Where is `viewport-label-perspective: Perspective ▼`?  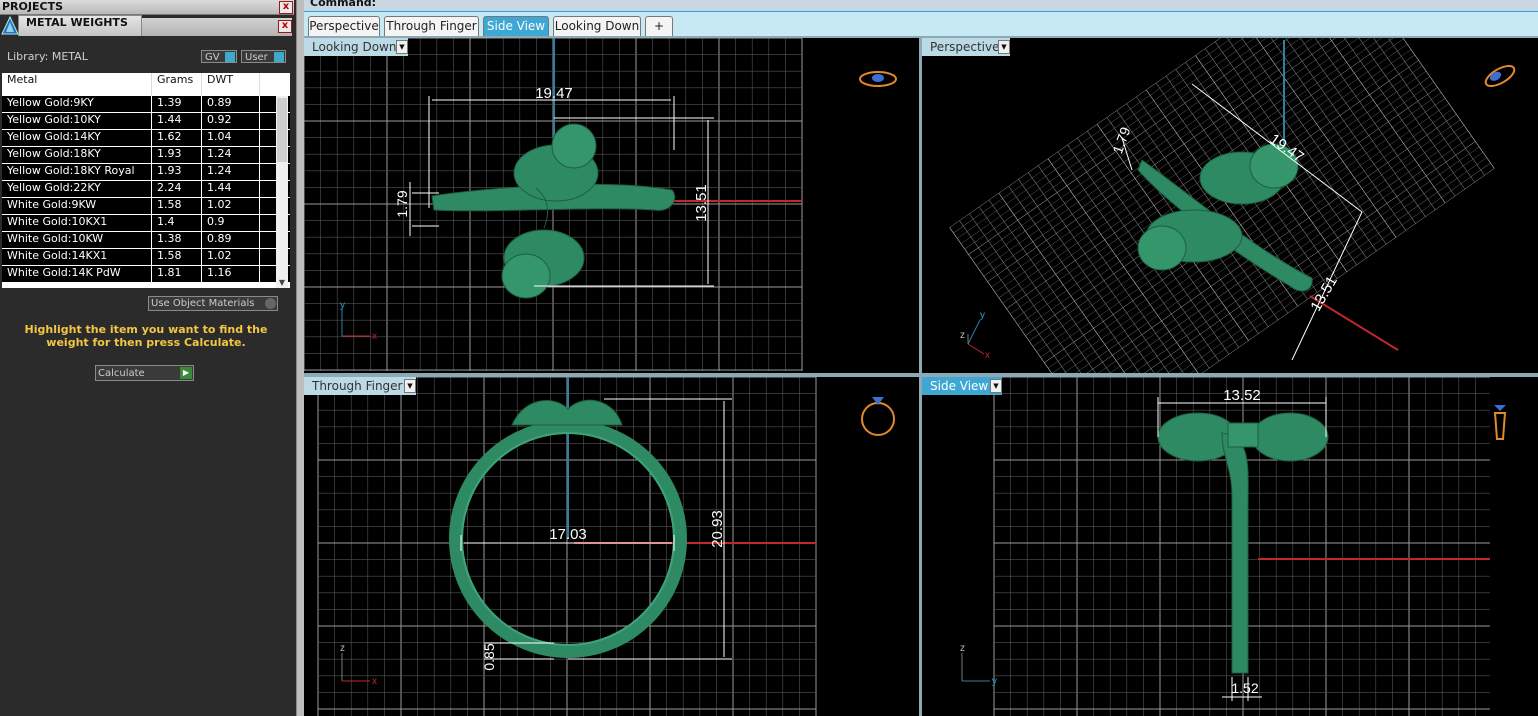
viewport-label-perspective: Perspective ▼ is located at coordinates (966, 47).